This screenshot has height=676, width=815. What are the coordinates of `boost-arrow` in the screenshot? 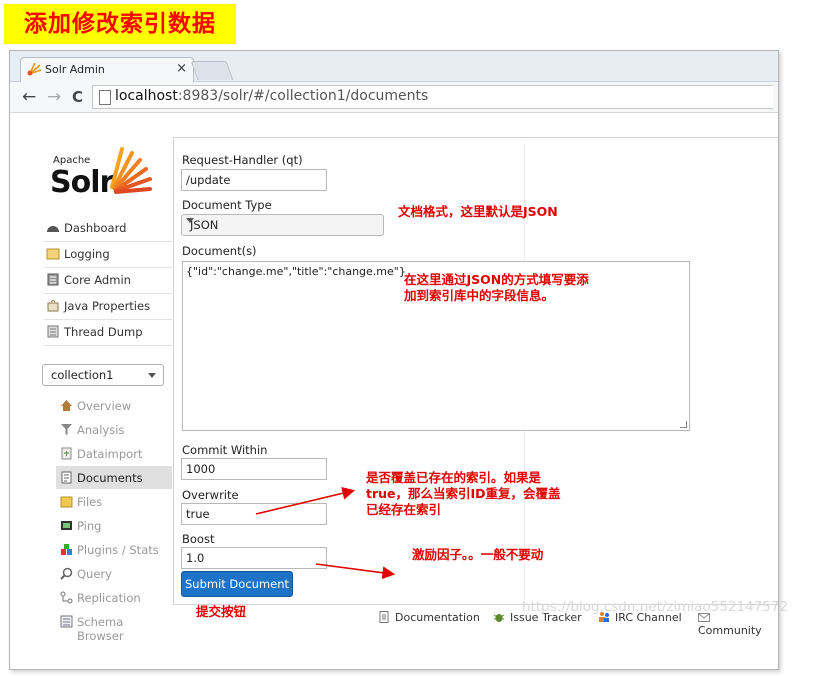 It's located at (355, 571).